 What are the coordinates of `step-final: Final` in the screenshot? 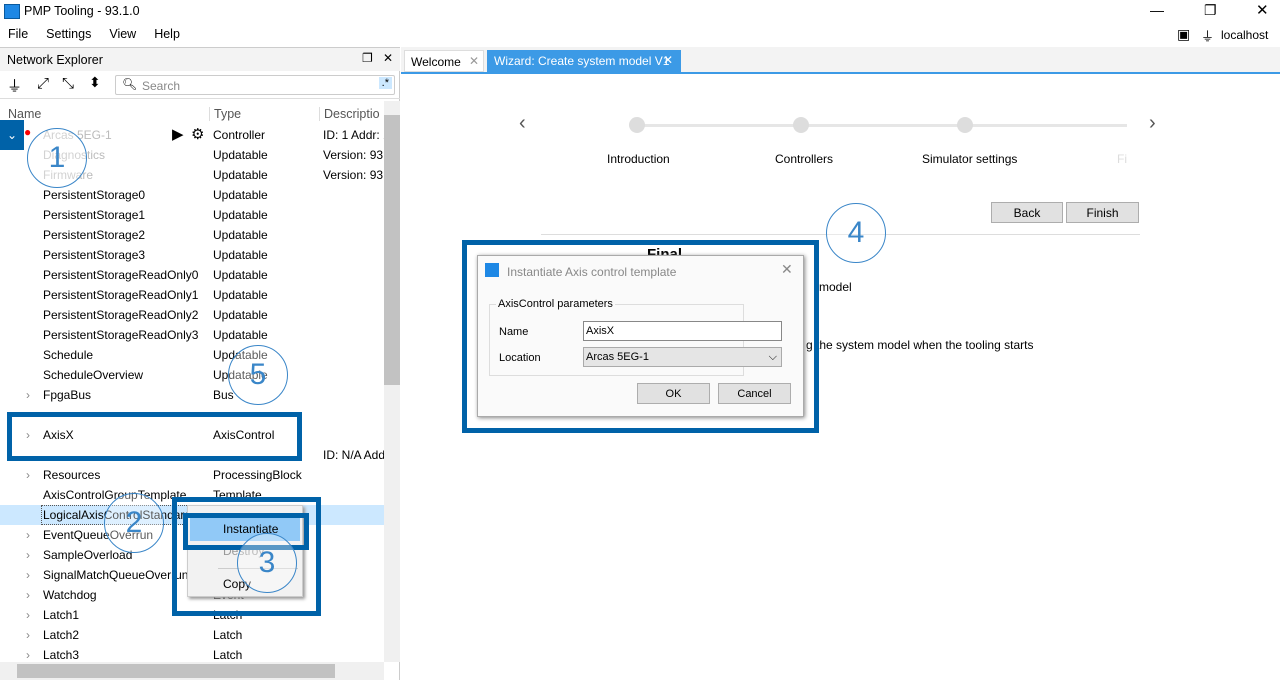 It's located at (1122, 159).